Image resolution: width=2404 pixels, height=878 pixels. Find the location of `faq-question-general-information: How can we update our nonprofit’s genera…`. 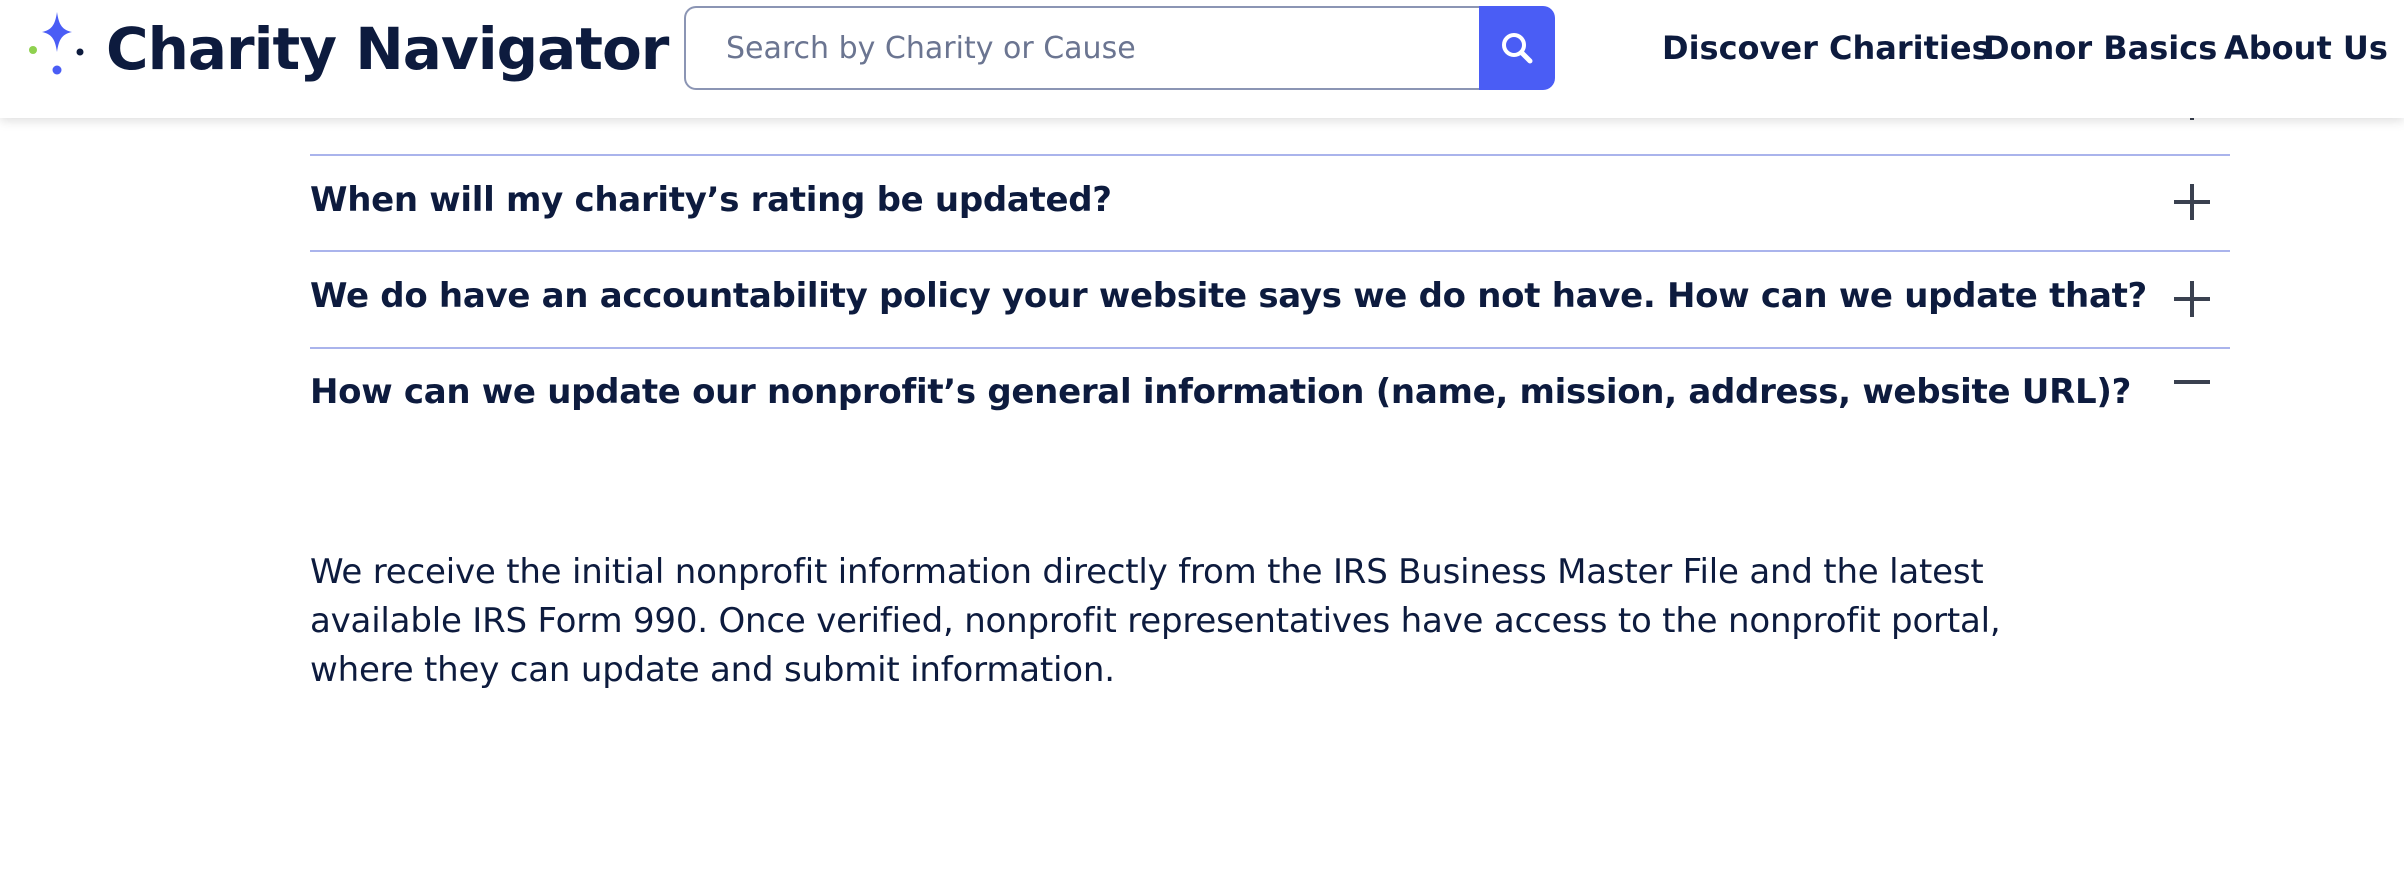

faq-question-general-information: How can we update our nonprofit’s genera… is located at coordinates (1220, 392).